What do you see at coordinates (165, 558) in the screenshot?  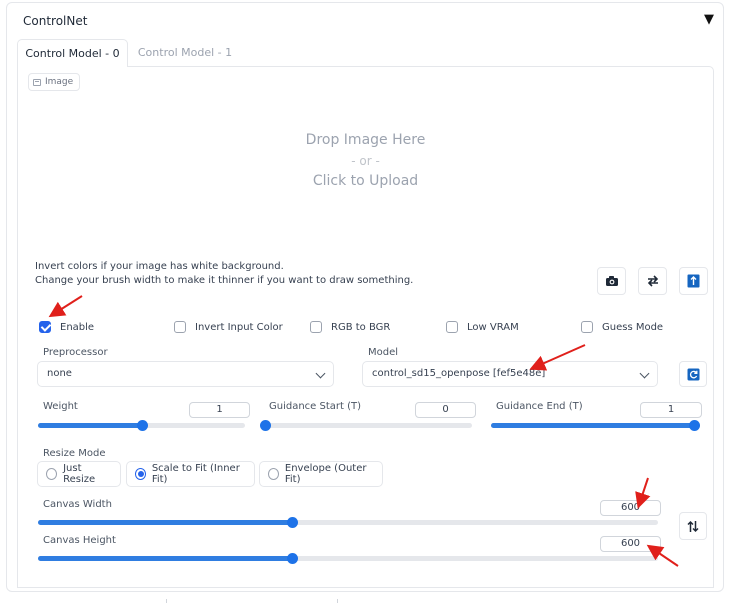 I see `canvas-height-slider-fill` at bounding box center [165, 558].